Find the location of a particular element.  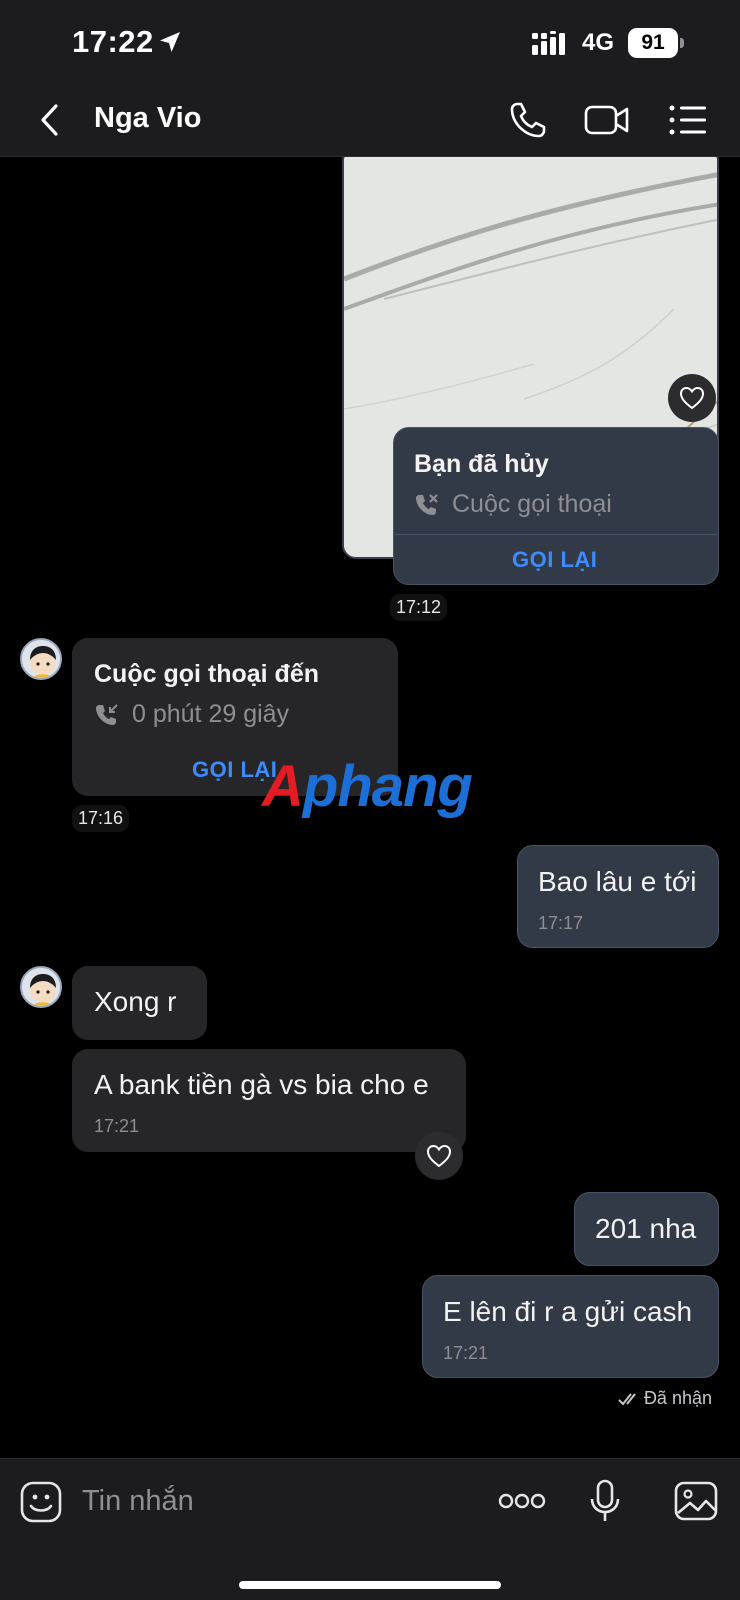

call-status-title: Bạn đã hủy is located at coordinates (481, 464).